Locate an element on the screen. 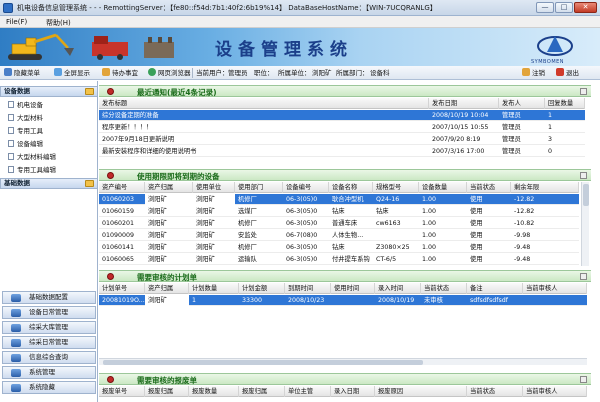 The image size is (600, 402). table-cell: 06-3(05)0 is located at coordinates (302, 223).